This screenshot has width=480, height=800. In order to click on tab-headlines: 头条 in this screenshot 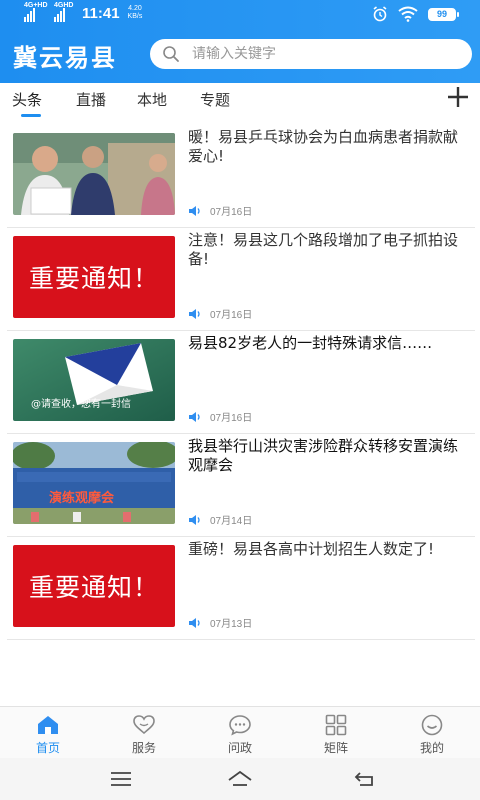, I will do `click(27, 99)`.